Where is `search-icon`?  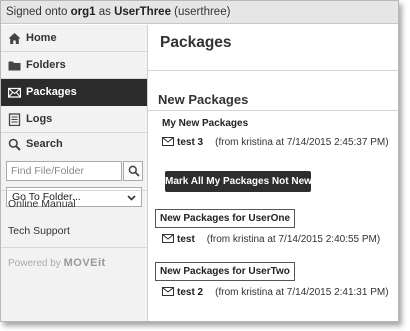 search-icon is located at coordinates (14, 144).